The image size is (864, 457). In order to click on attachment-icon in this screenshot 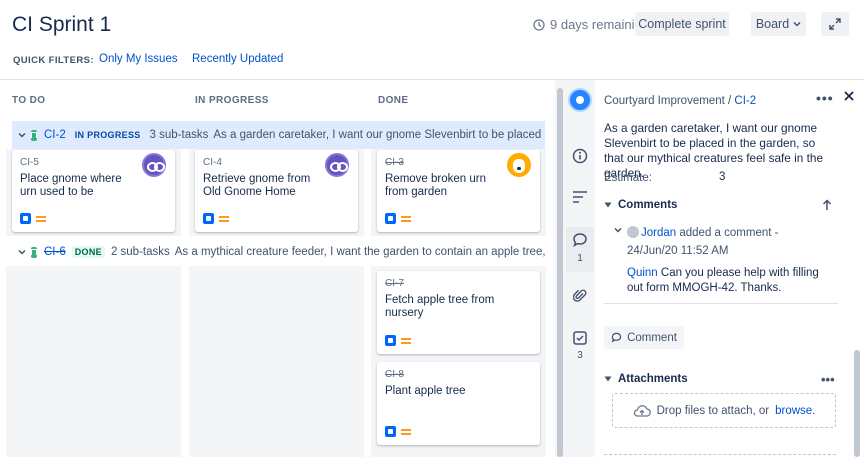, I will do `click(580, 296)`.